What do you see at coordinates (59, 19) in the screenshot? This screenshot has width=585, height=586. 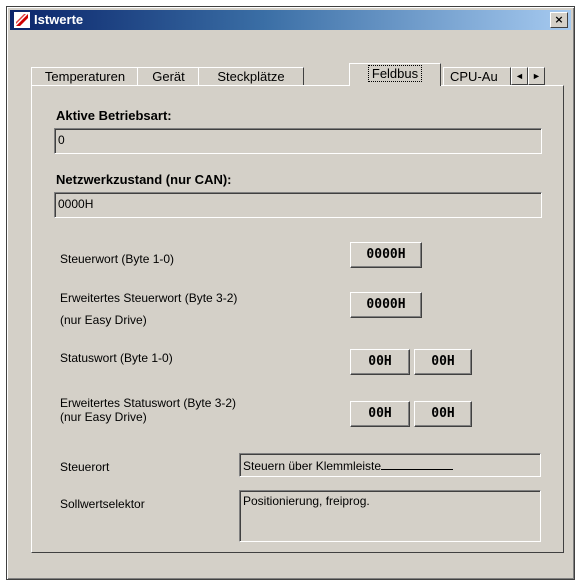 I see `window-title: Istwerte` at bounding box center [59, 19].